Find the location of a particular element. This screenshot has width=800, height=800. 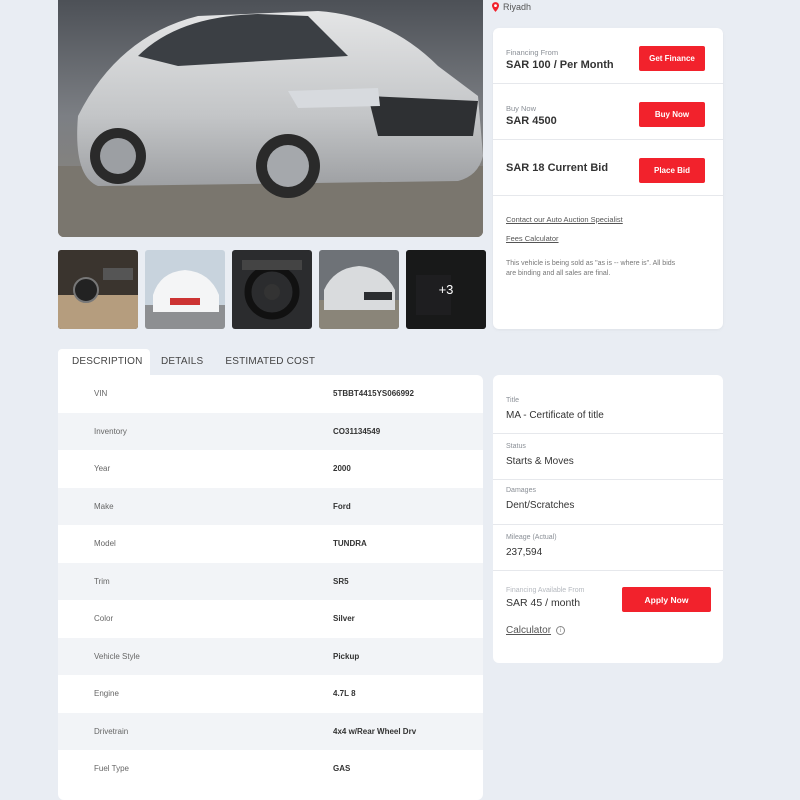

thumbnail-strip: +3 is located at coordinates (272, 289).